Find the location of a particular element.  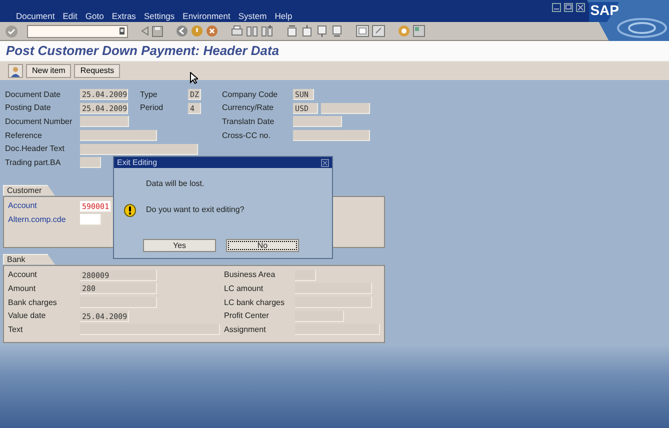

screen-title: Post Customer Down Payment: Header Data is located at coordinates (143, 51).